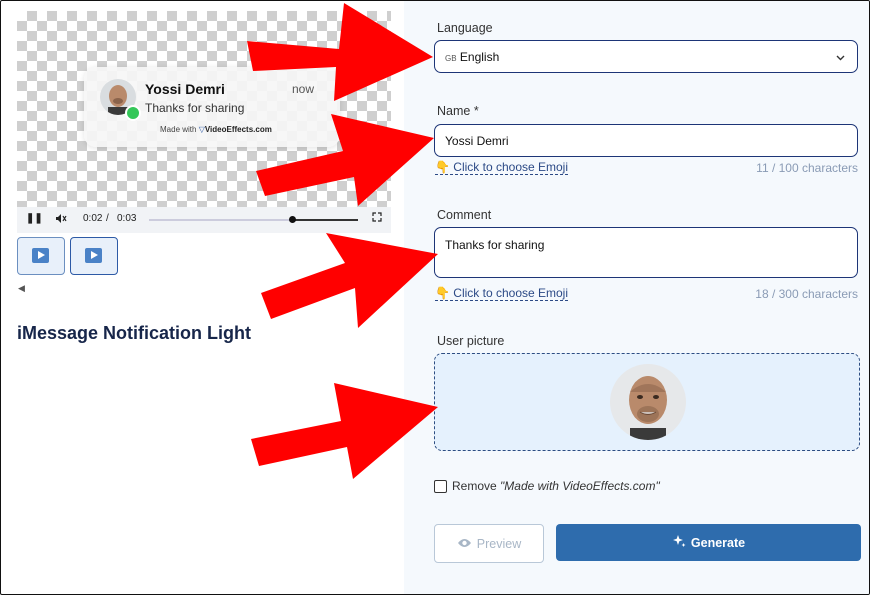  Describe the element at coordinates (349, 280) in the screenshot. I see `annotation-arrow-comment` at that location.